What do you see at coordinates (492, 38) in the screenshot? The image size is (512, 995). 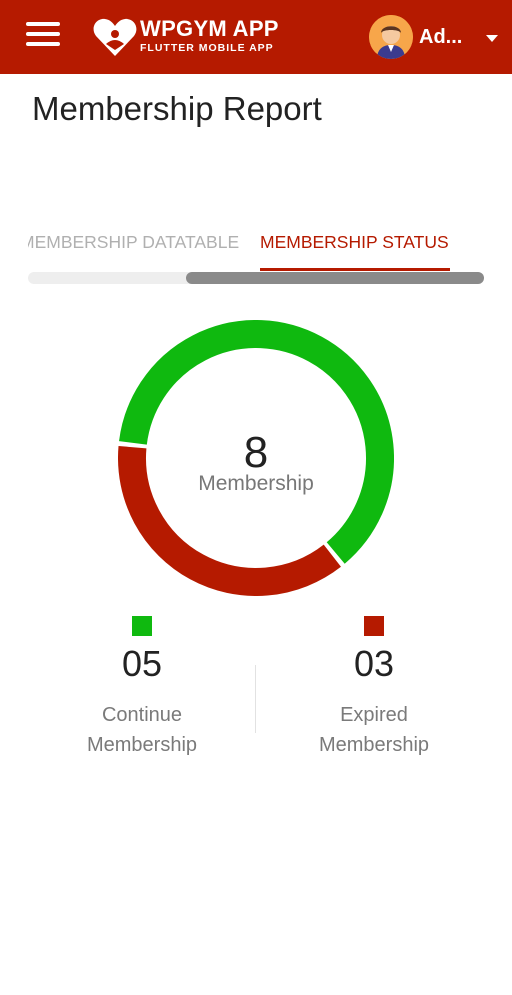 I see `user-dropdown-caret-icon` at bounding box center [492, 38].